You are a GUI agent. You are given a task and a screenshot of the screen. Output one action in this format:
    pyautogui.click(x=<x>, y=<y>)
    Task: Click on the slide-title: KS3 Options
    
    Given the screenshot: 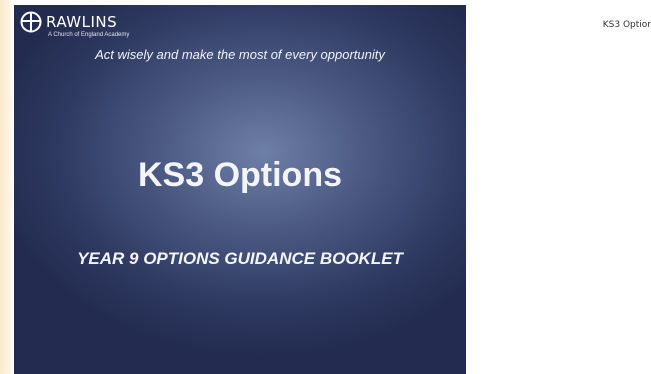 What is the action you would take?
    pyautogui.click(x=240, y=175)
    